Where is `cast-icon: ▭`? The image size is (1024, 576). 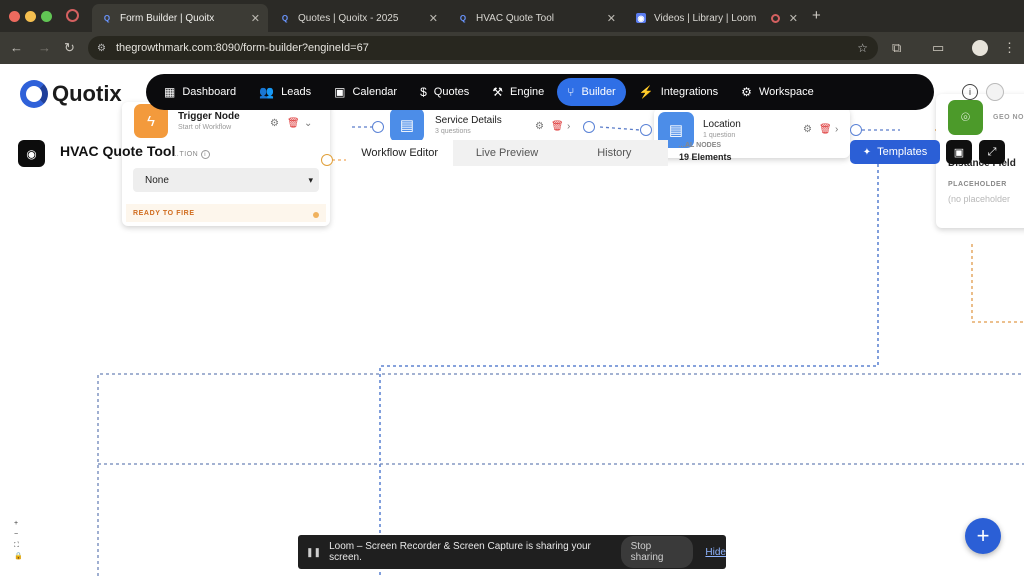
cast-icon: ▭ is located at coordinates (938, 48).